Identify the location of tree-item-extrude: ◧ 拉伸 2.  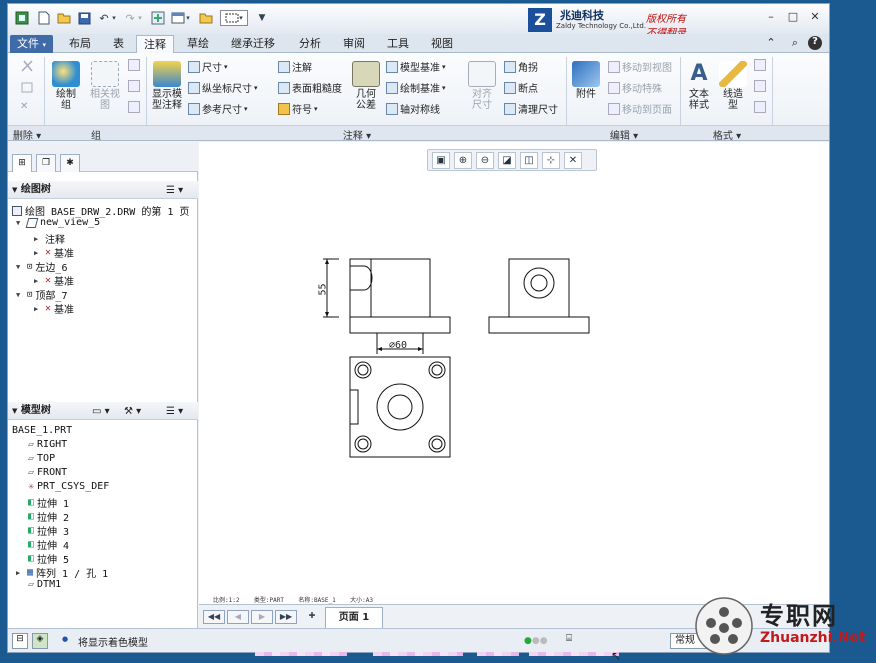
(48, 516).